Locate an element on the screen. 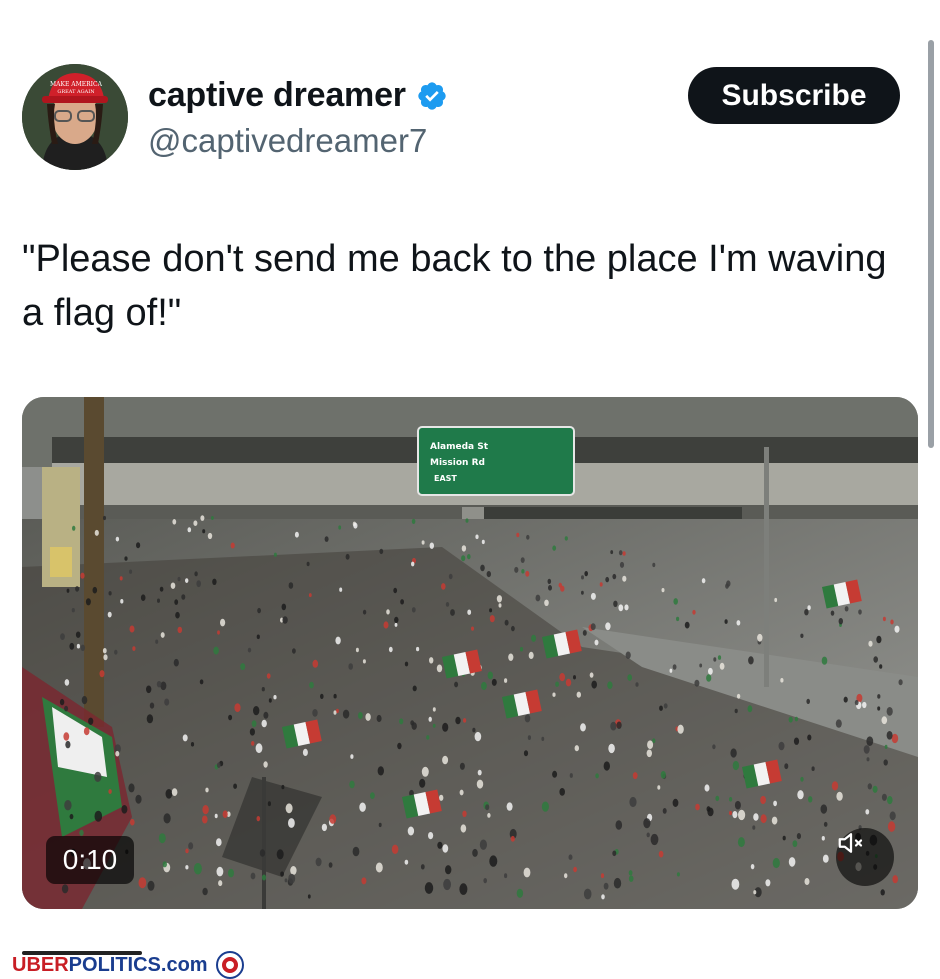 The width and height of the screenshot is (940, 979). avatar: MAKE AMERICA GREAT AGAIN is located at coordinates (75, 117).